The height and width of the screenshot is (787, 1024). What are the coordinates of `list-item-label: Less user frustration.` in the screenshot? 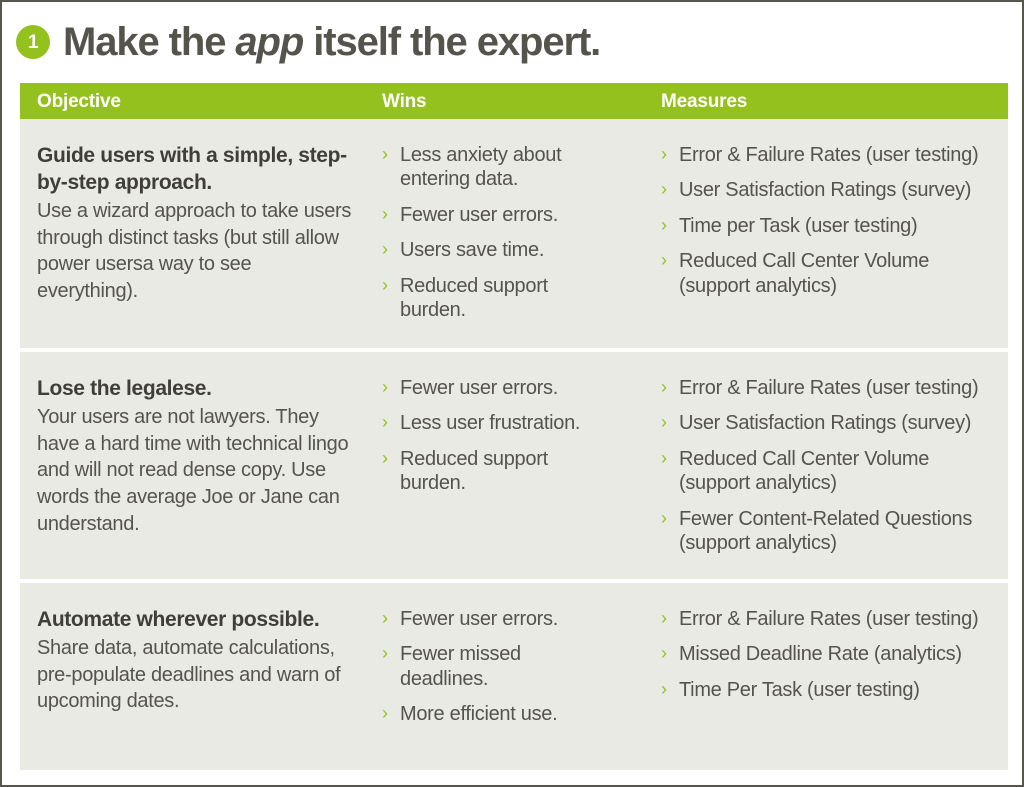 It's located at (490, 423).